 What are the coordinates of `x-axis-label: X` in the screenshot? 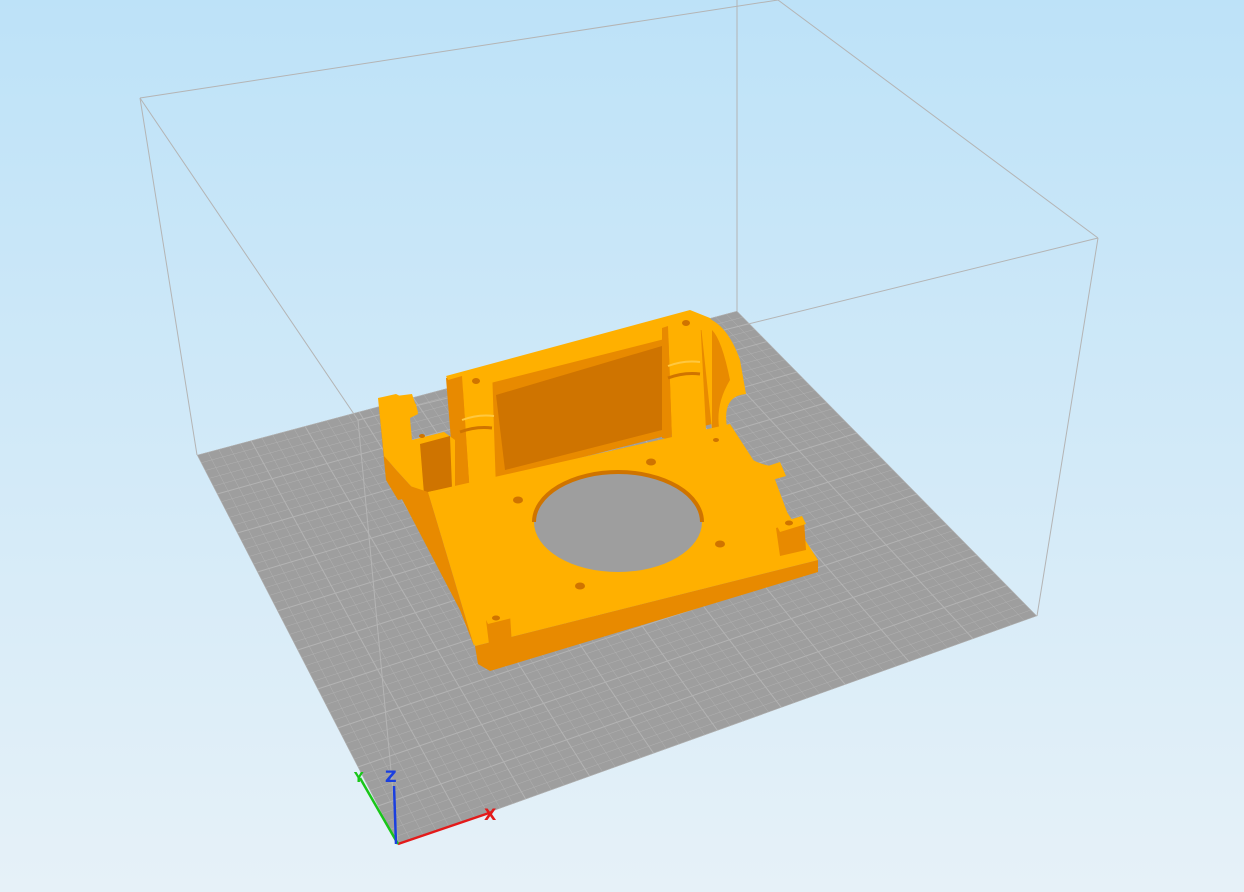 It's located at (490, 814).